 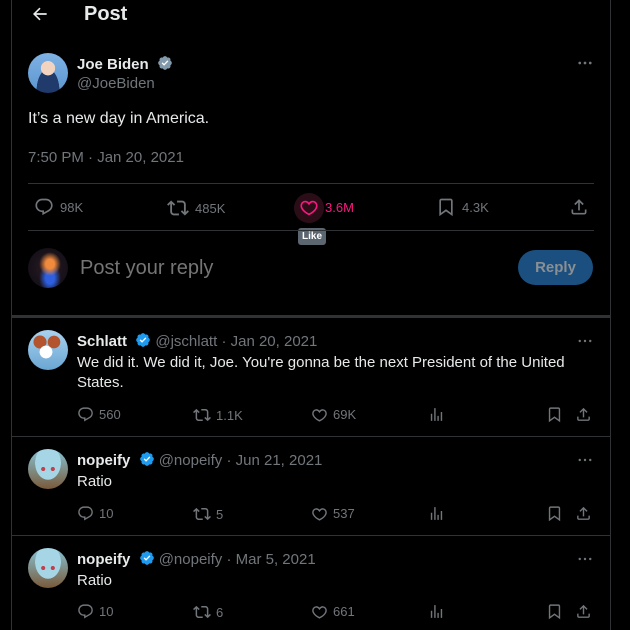 I want to click on like-action: 537, so click(x=333, y=513).